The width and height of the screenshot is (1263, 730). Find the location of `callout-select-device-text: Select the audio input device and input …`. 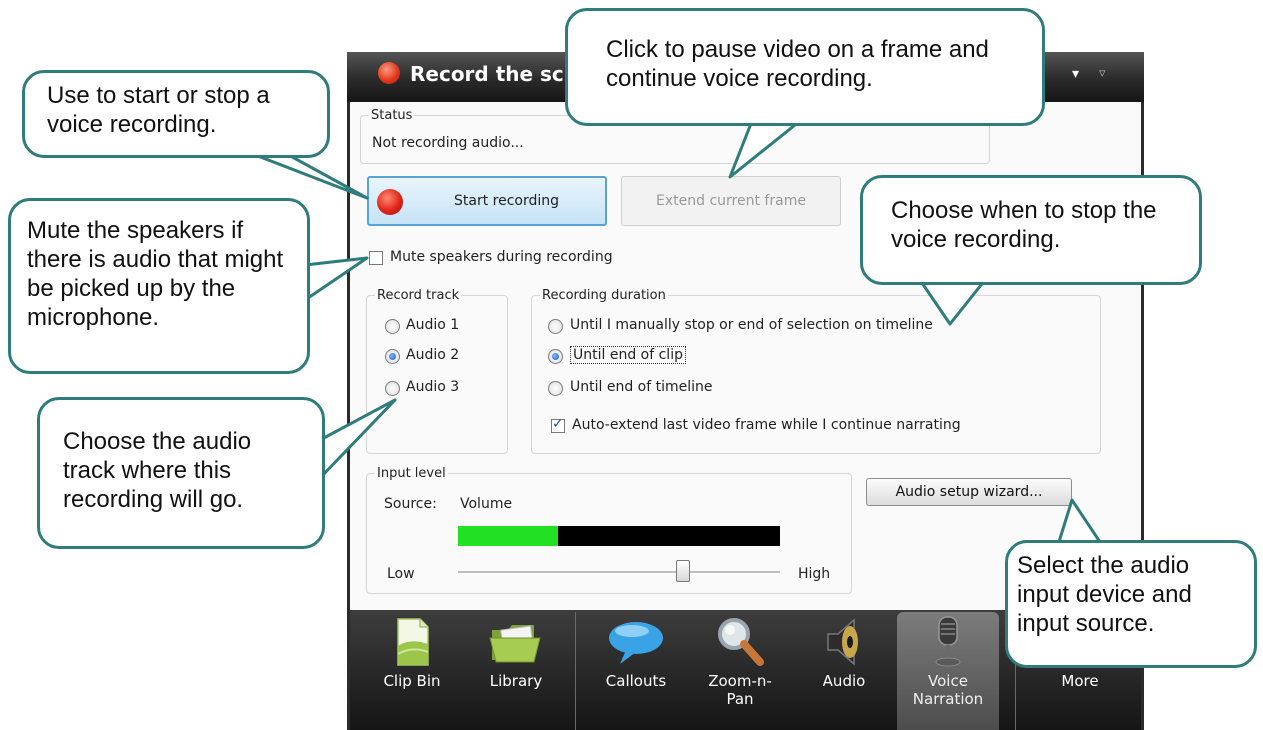

callout-select-device-text: Select the audio input device and input … is located at coordinates (1104, 594).